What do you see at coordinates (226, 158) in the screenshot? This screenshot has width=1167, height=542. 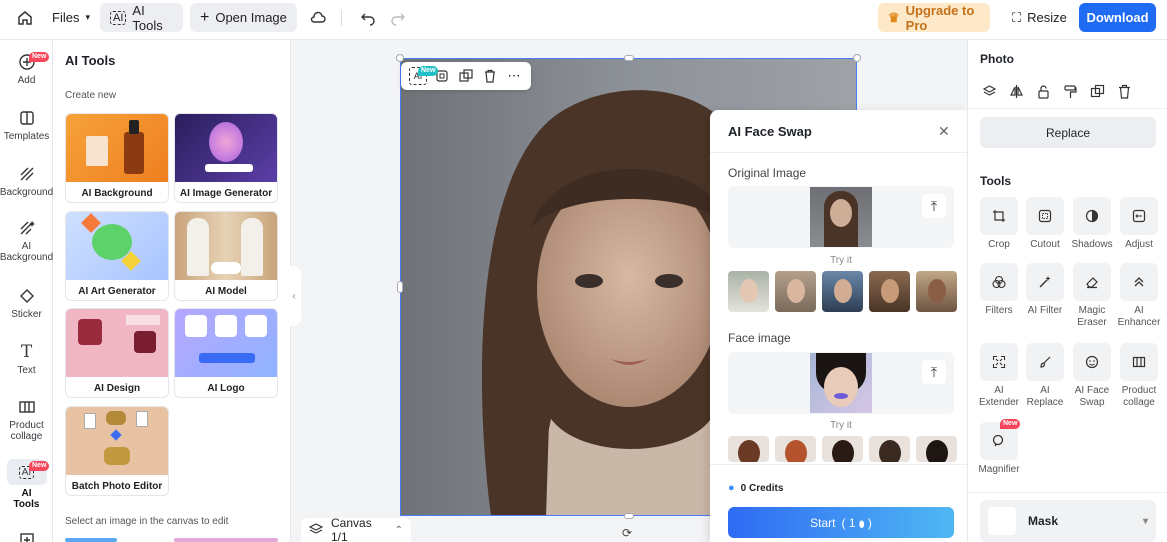 I see `card-ai-image-generator: AI Image Generator` at bounding box center [226, 158].